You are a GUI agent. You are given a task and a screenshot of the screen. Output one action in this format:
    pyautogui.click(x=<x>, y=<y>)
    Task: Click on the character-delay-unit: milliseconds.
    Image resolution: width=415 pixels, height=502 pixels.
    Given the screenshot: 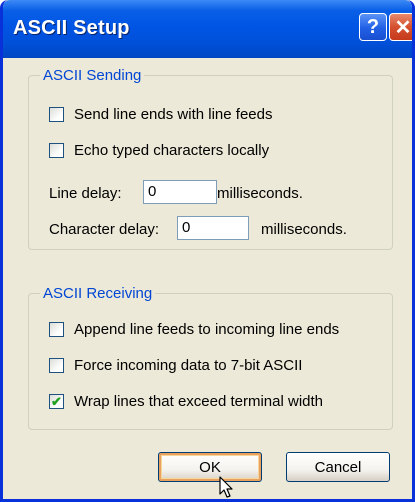 What is the action you would take?
    pyautogui.click(x=304, y=229)
    